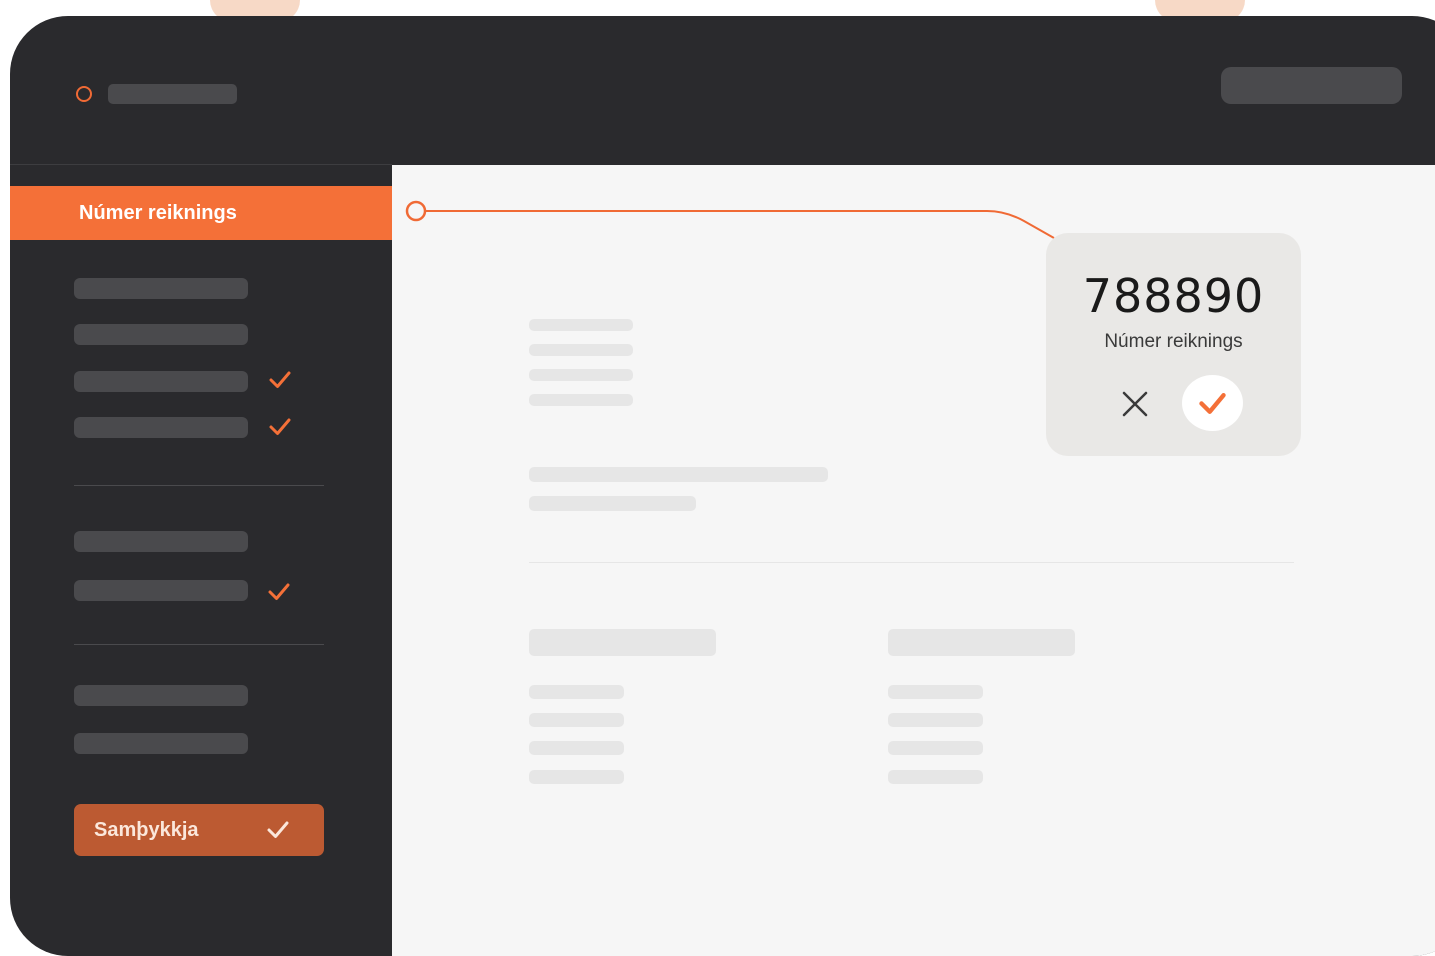 This screenshot has width=1435, height=956. Describe the element at coordinates (146, 830) in the screenshot. I see `approve-button-label: Samþykkja` at that location.